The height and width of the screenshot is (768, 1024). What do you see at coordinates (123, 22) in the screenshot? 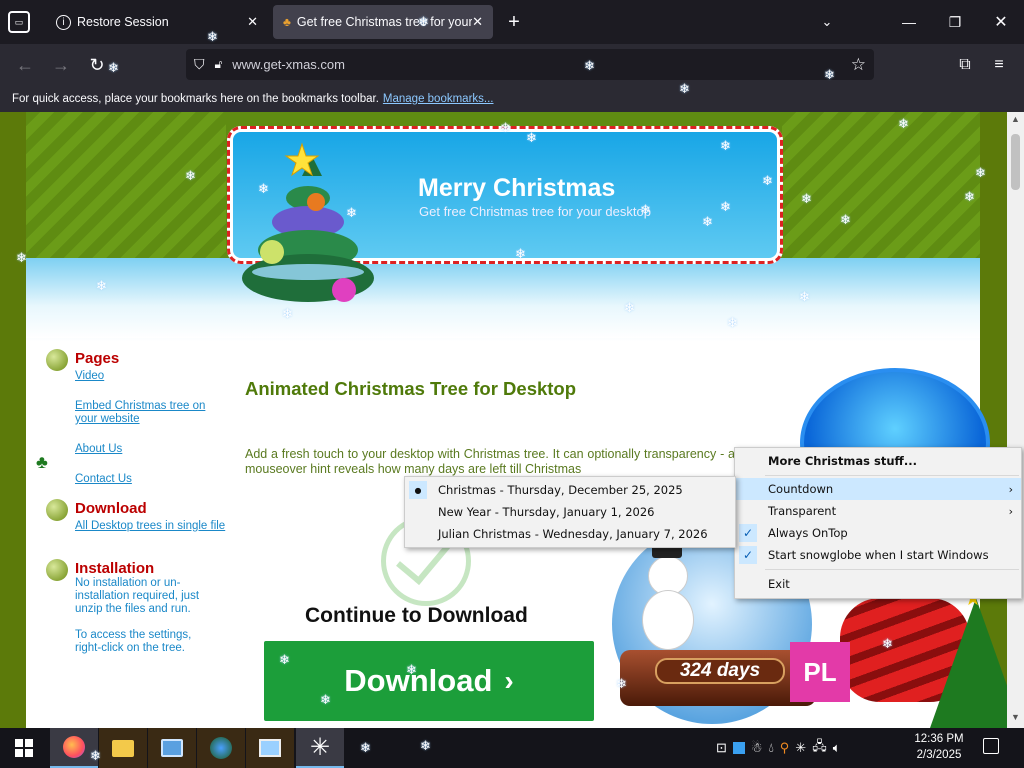
I see `tab-title: Restore Session` at bounding box center [123, 22].